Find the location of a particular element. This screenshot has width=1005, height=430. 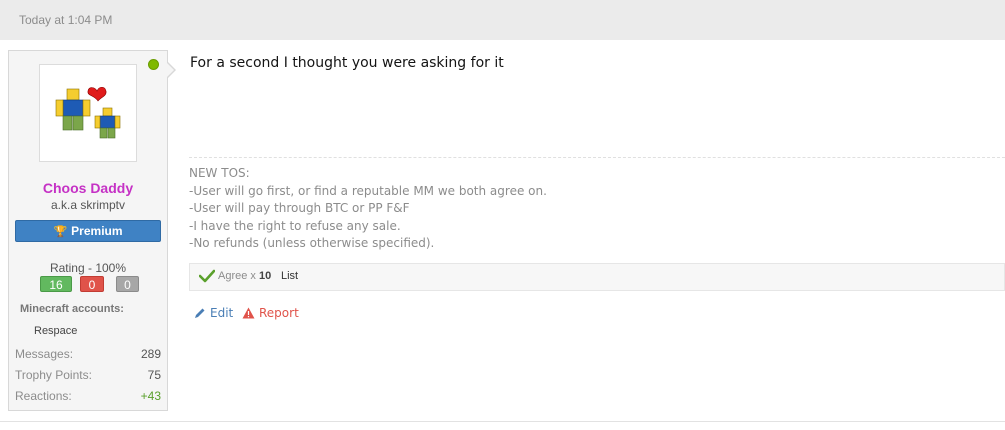

post-timestamp: Today at 1:04 PM is located at coordinates (65, 20).